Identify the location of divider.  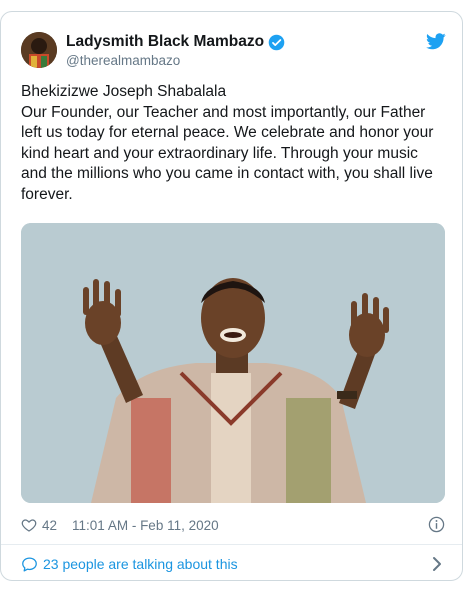
(231, 544).